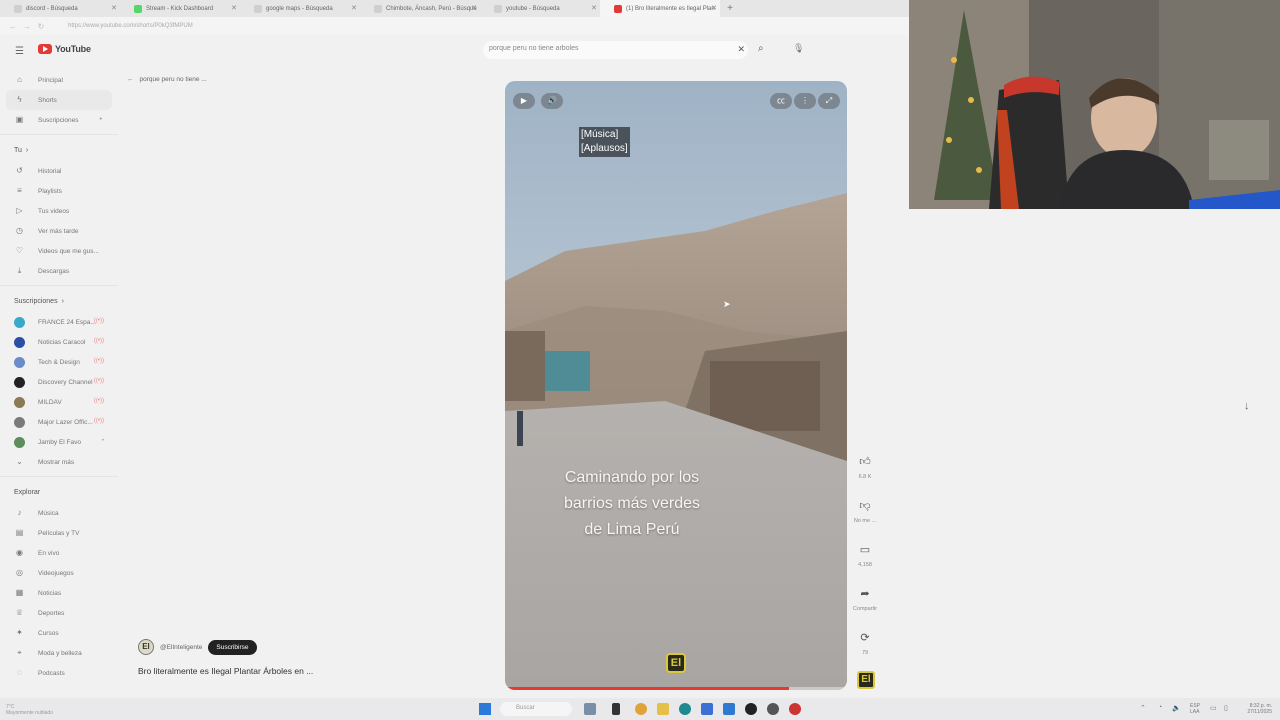  I want to click on play-button: ▶, so click(524, 101).